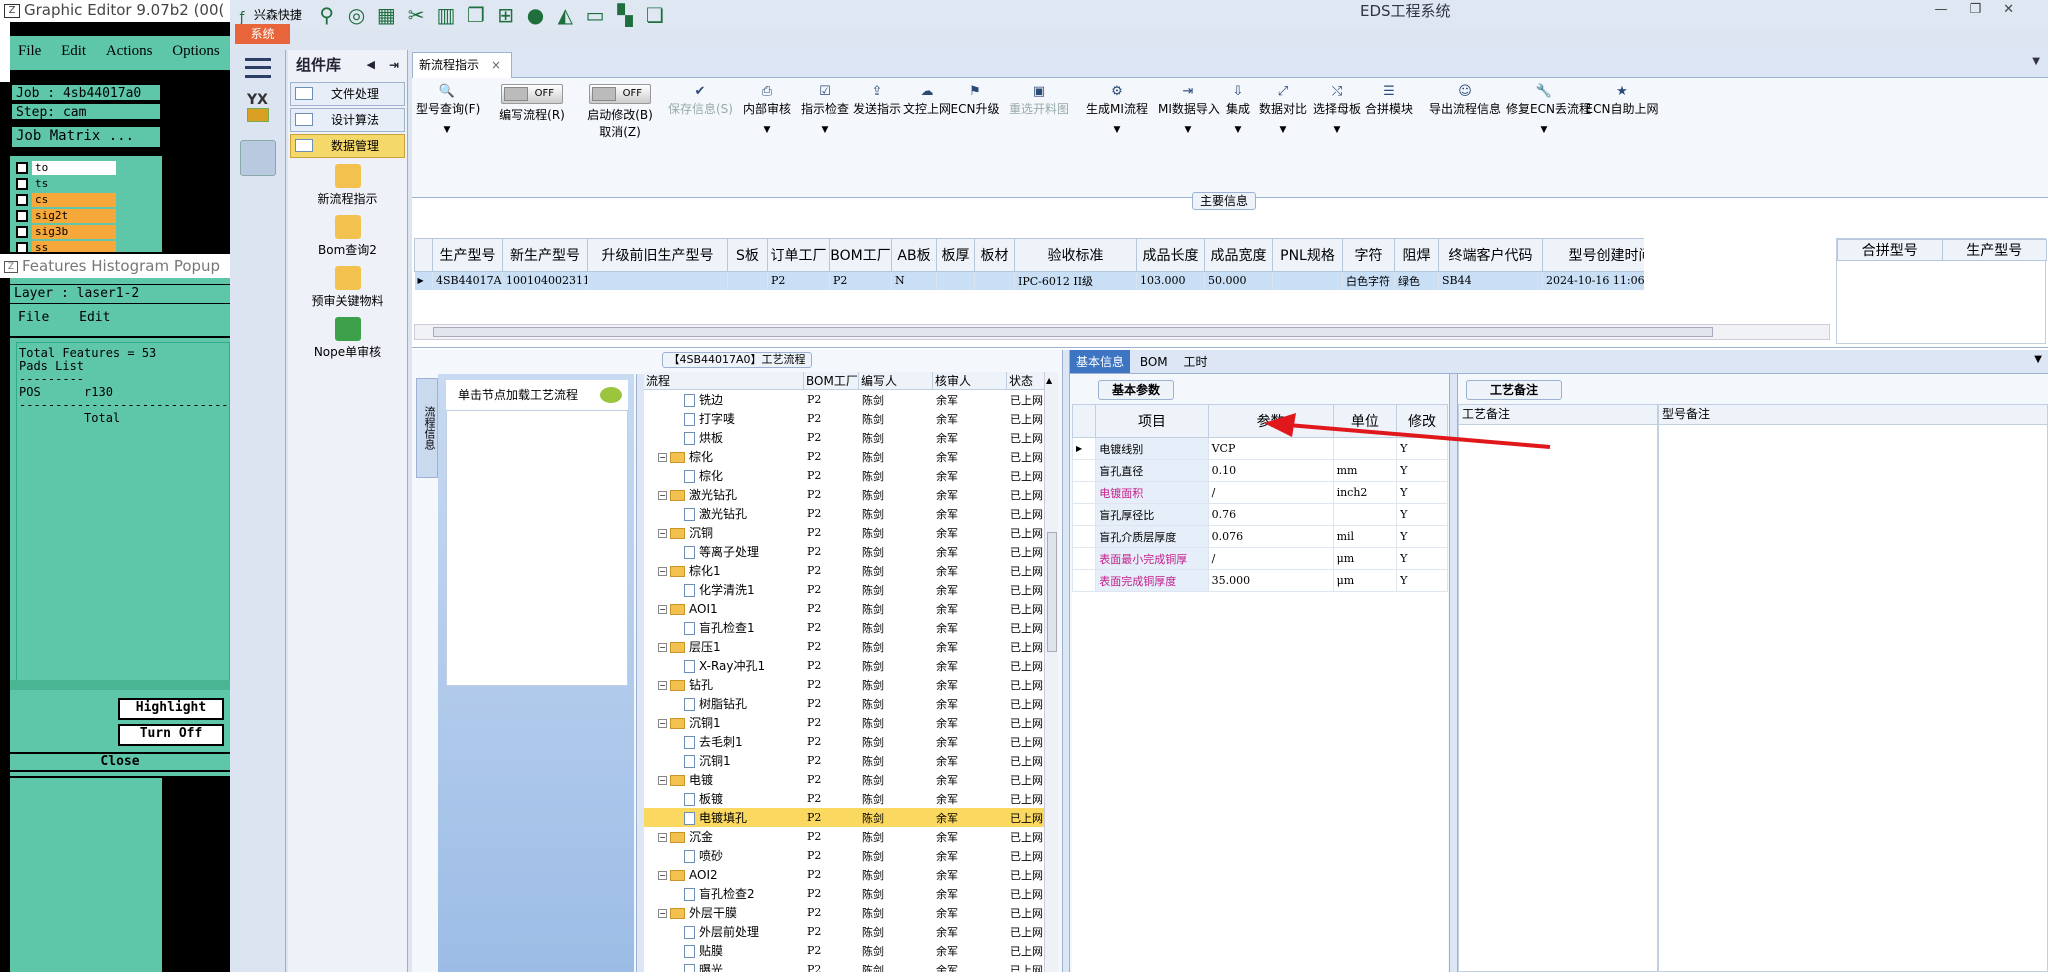 Image resolution: width=2048 pixels, height=972 pixels. I want to click on tree-folder-row: − AOI1 P2 陈剑 余军 已上网, so click(844, 608).